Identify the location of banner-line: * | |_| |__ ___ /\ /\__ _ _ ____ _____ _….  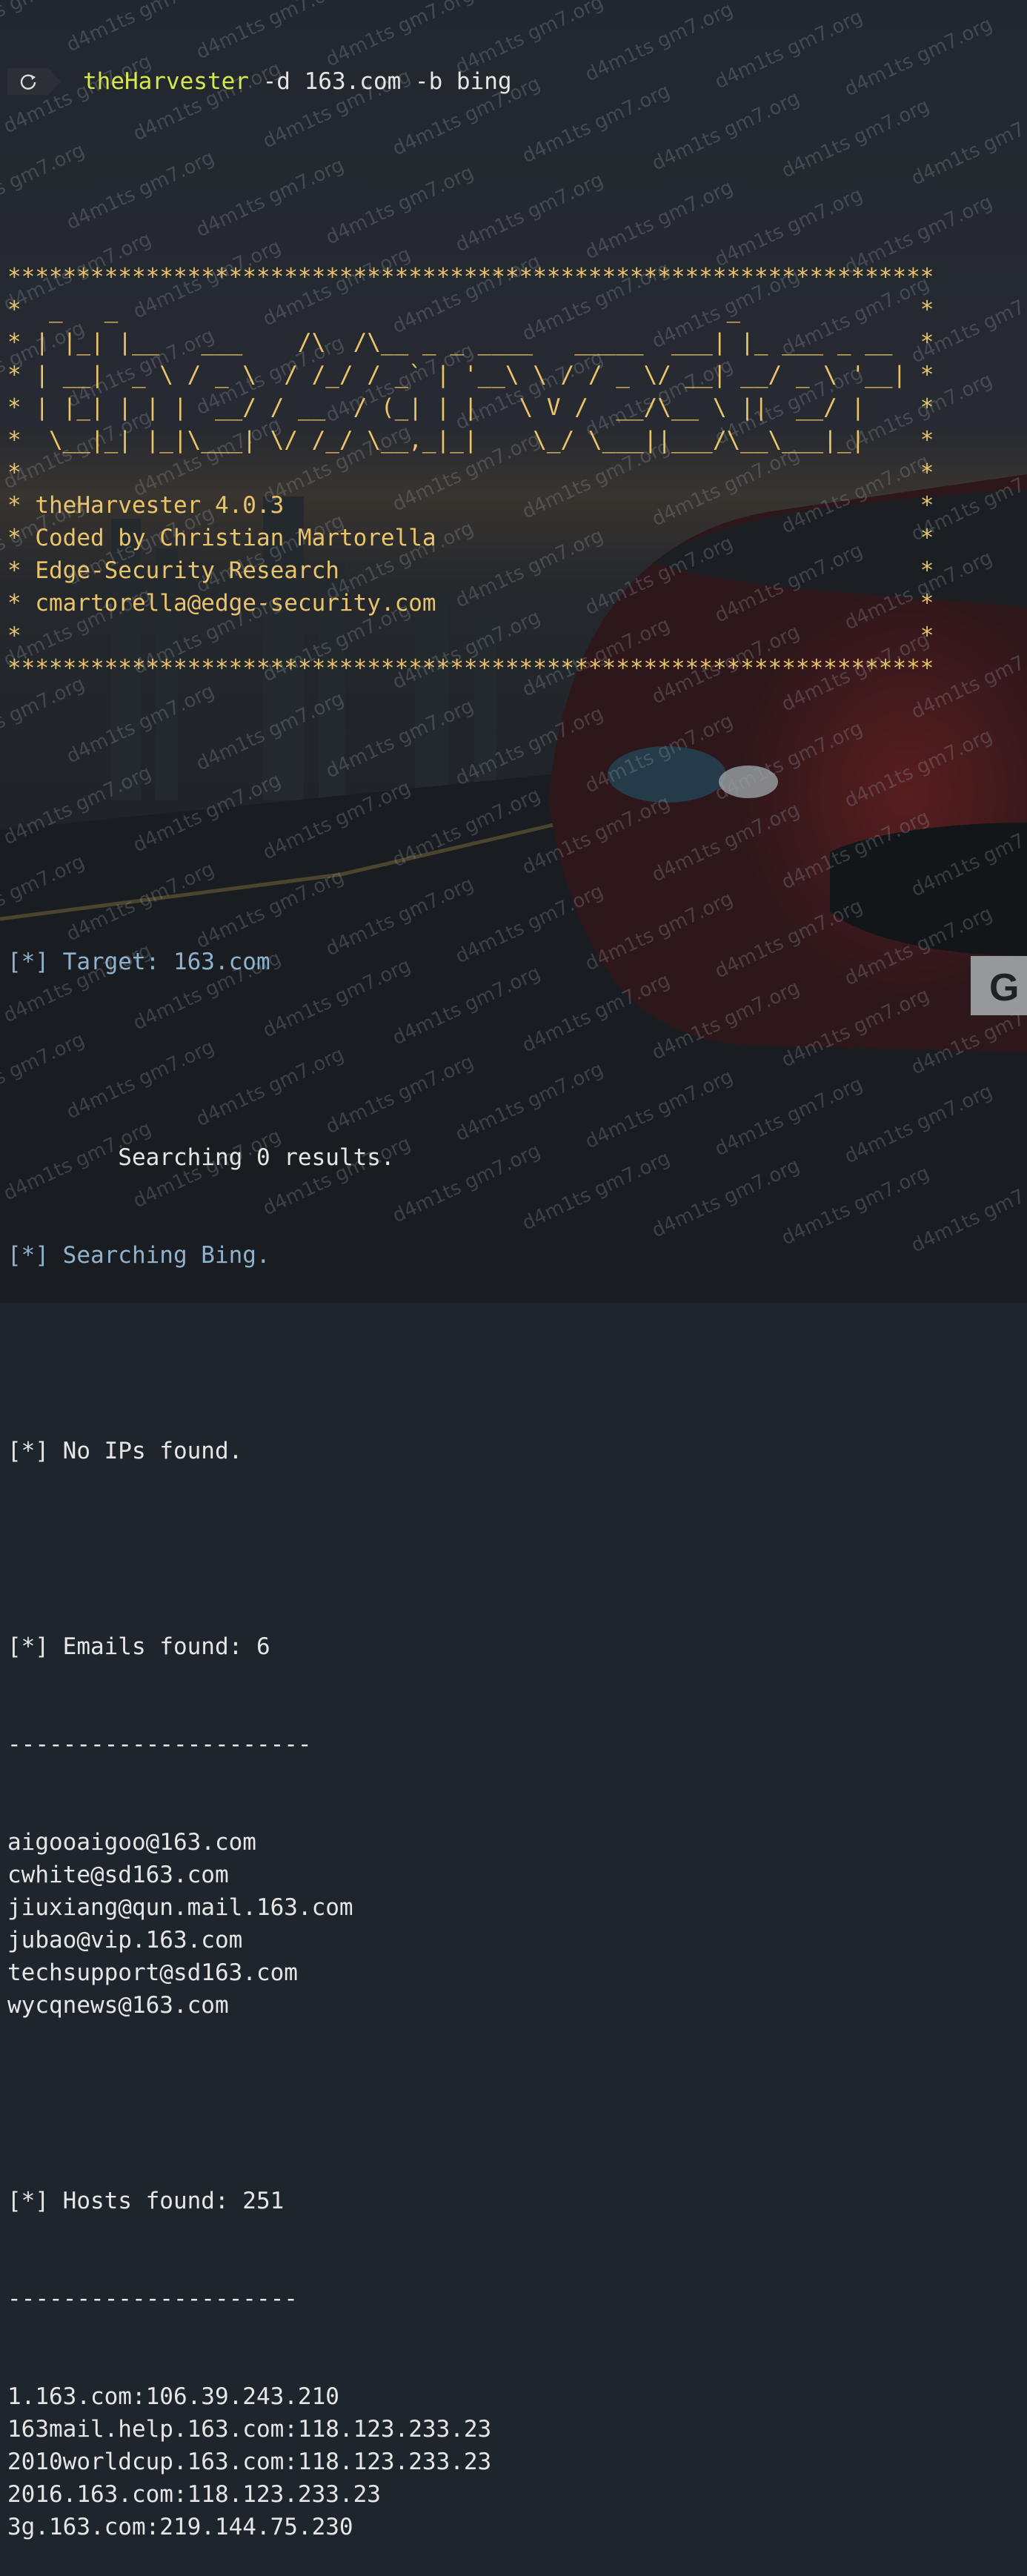
(470, 342).